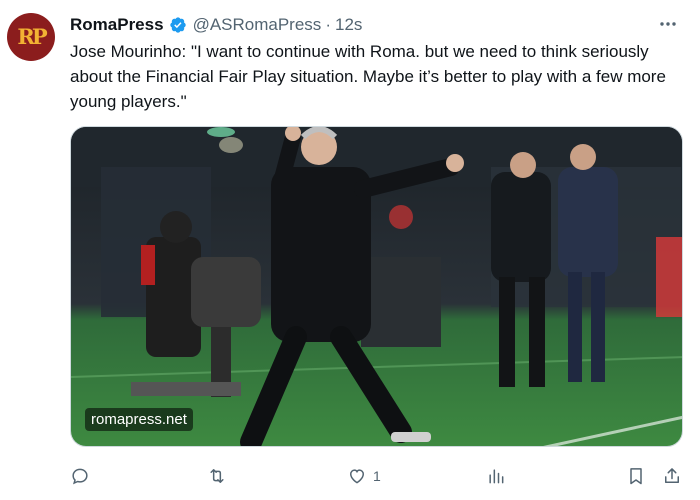 This screenshot has width=700, height=500. I want to click on bookmark-button, so click(636, 476).